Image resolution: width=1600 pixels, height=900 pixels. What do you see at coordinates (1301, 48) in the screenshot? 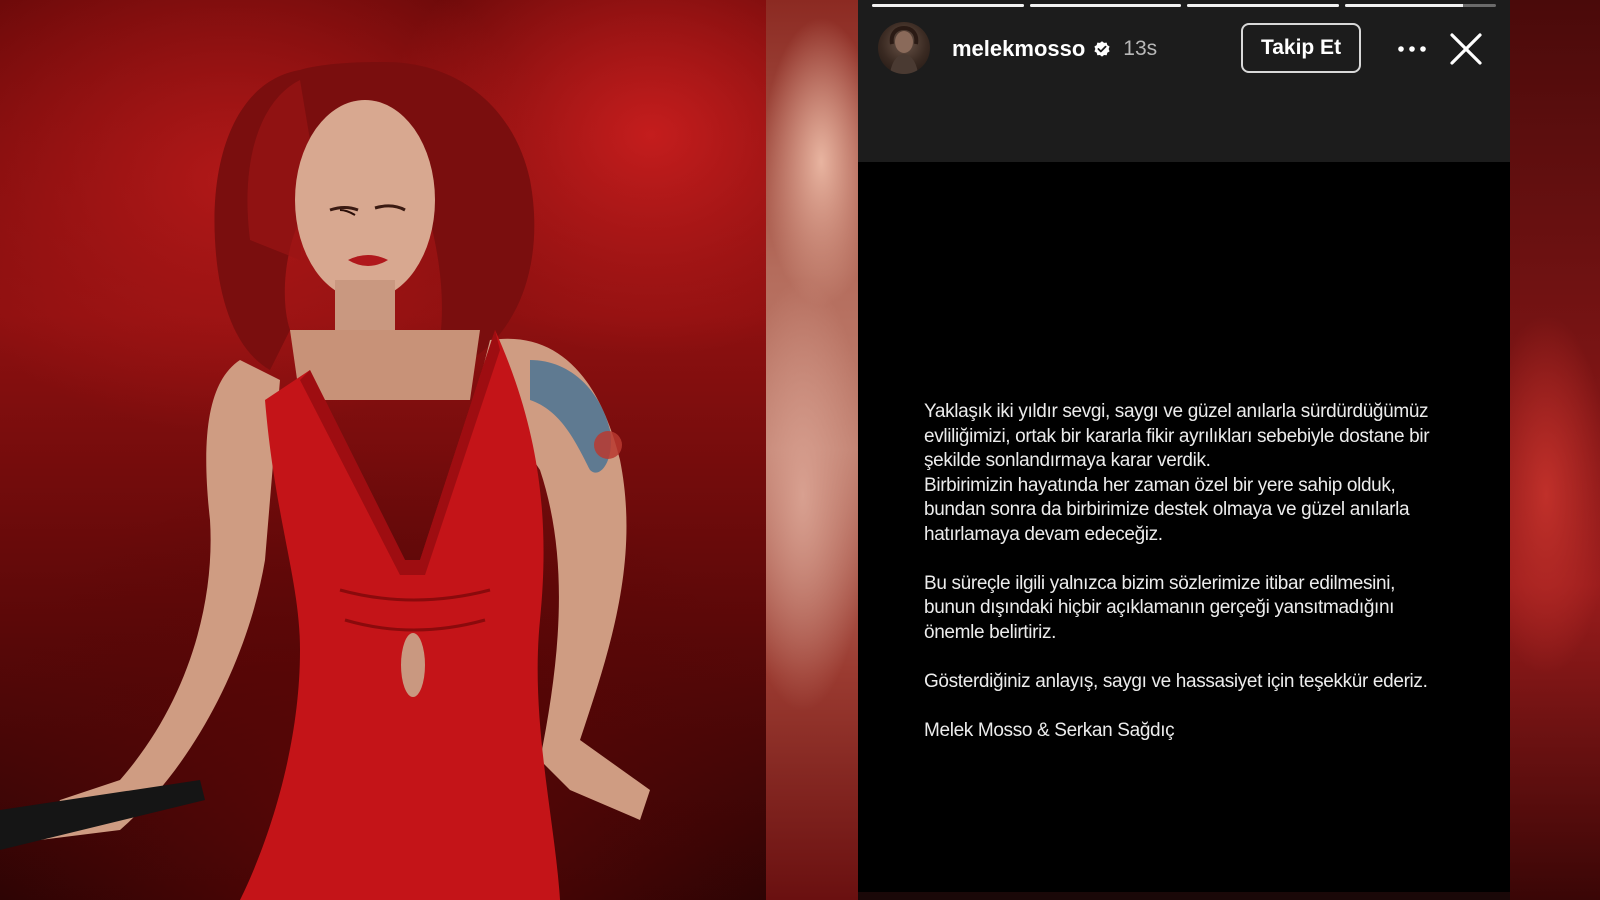
I see `follow-button: Takip Et` at bounding box center [1301, 48].